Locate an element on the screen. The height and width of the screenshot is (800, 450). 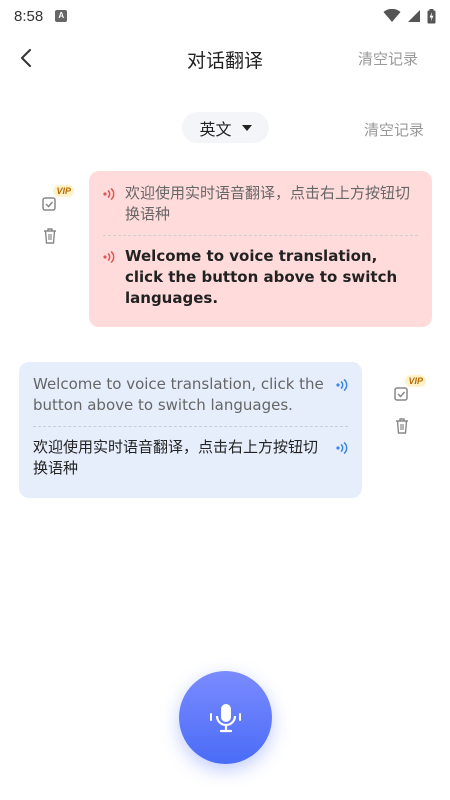
microphone-button is located at coordinates (225, 717).